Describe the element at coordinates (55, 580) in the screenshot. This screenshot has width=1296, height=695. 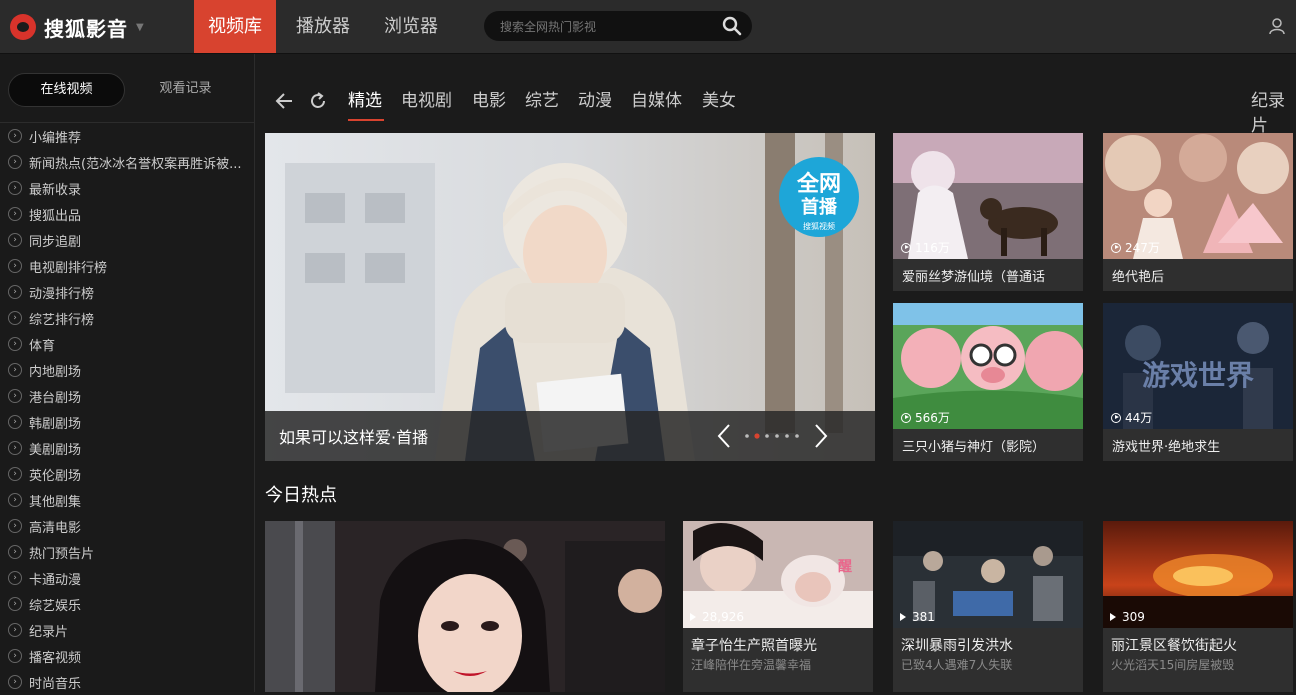
I see `sidebar-item-label: 卡通动漫` at that location.